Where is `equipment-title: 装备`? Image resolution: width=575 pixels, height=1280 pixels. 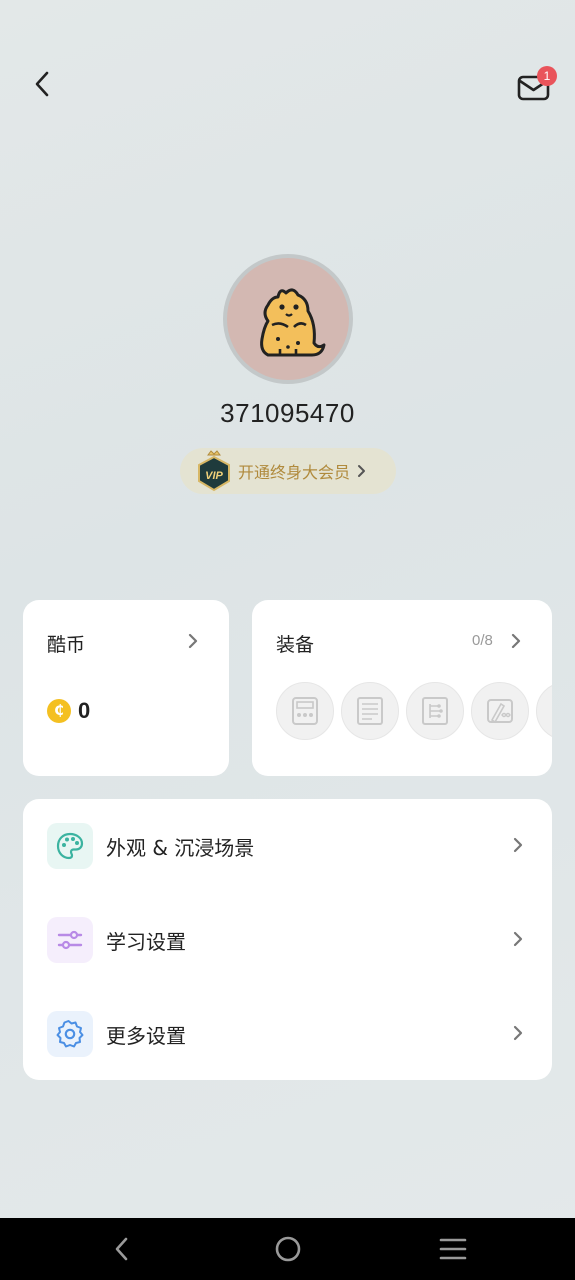 equipment-title: 装备 is located at coordinates (295, 645).